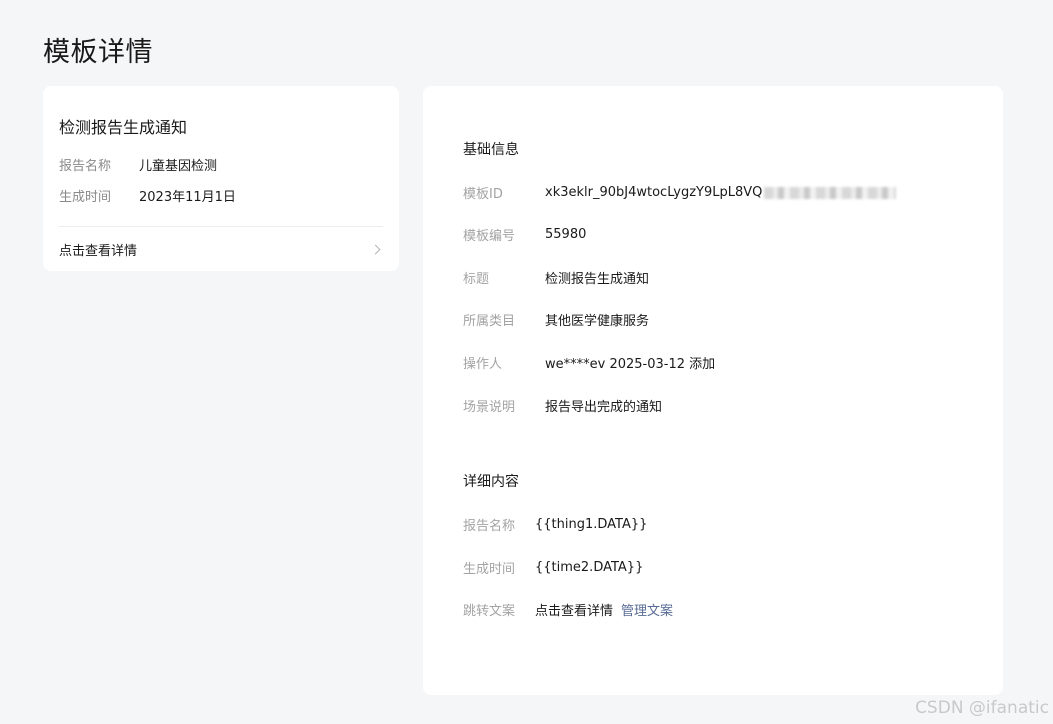 The height and width of the screenshot is (724, 1053). Describe the element at coordinates (123, 127) in the screenshot. I see `preview-title: 检测报告生成通知` at that location.